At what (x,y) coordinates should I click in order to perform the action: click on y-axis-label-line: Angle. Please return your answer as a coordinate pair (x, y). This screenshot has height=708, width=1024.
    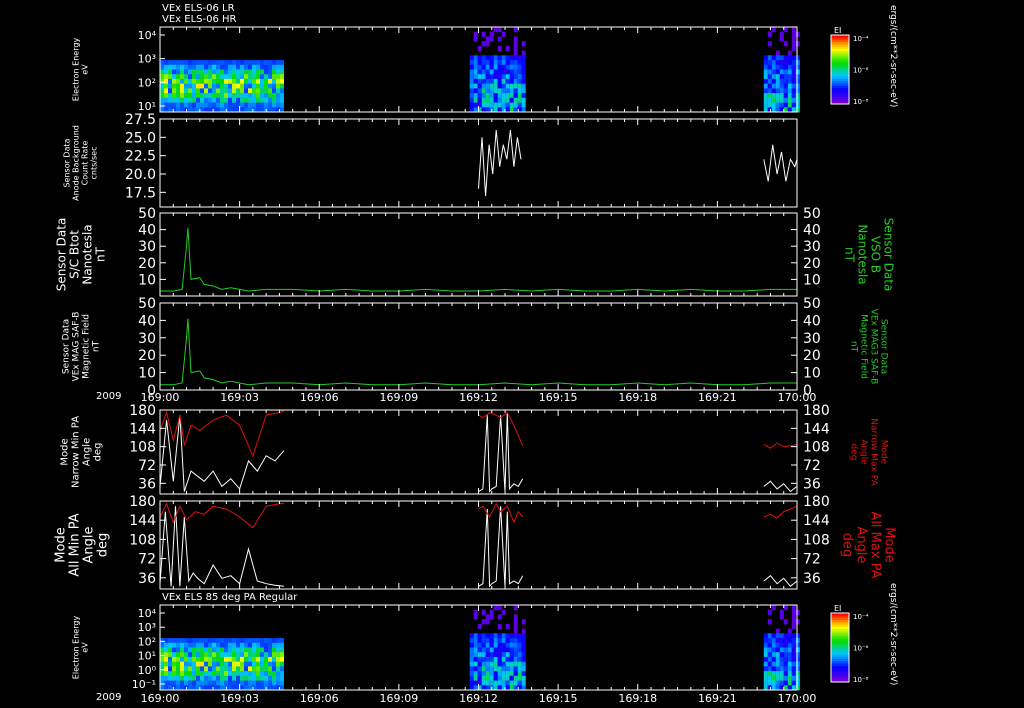
    Looking at the image, I should click on (89, 545).